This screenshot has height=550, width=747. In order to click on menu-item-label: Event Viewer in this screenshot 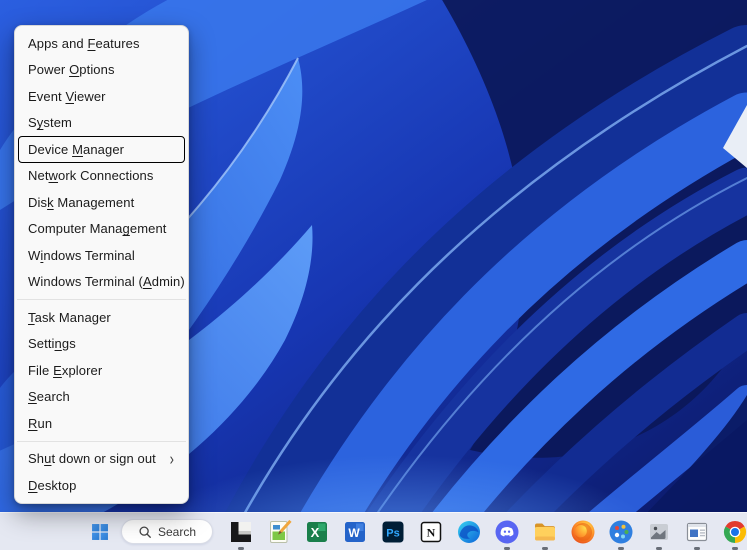, I will do `click(67, 96)`.